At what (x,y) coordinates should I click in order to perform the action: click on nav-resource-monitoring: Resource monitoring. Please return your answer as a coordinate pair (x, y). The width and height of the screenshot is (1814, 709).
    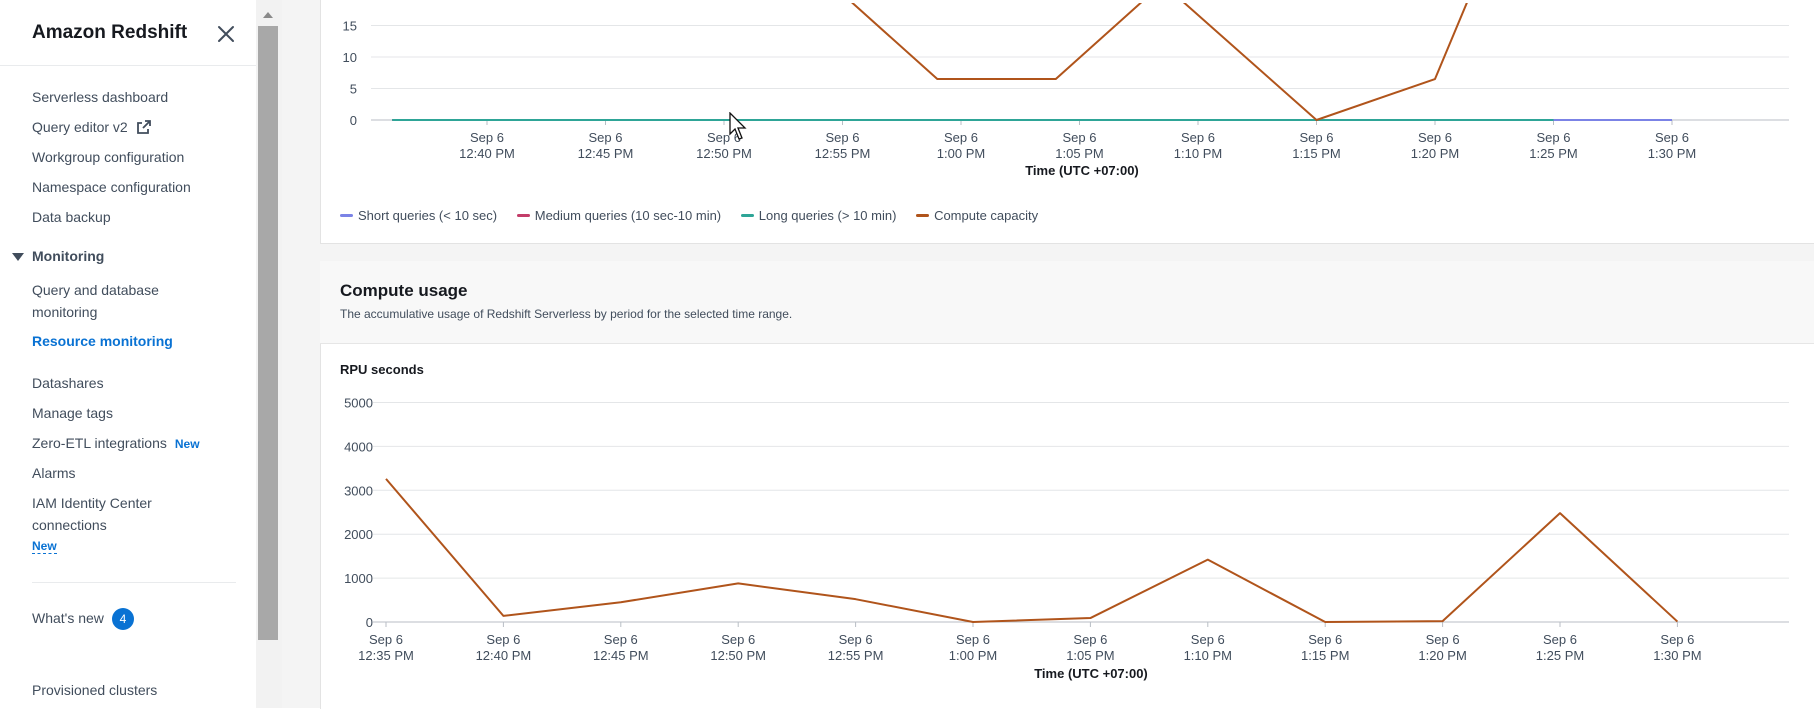
    Looking at the image, I should click on (102, 341).